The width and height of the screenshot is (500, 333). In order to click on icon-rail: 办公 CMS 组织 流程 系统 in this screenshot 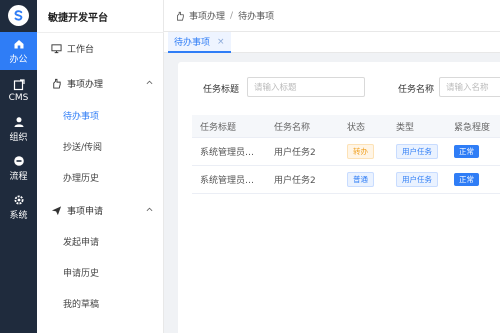, I will do `click(18, 166)`.